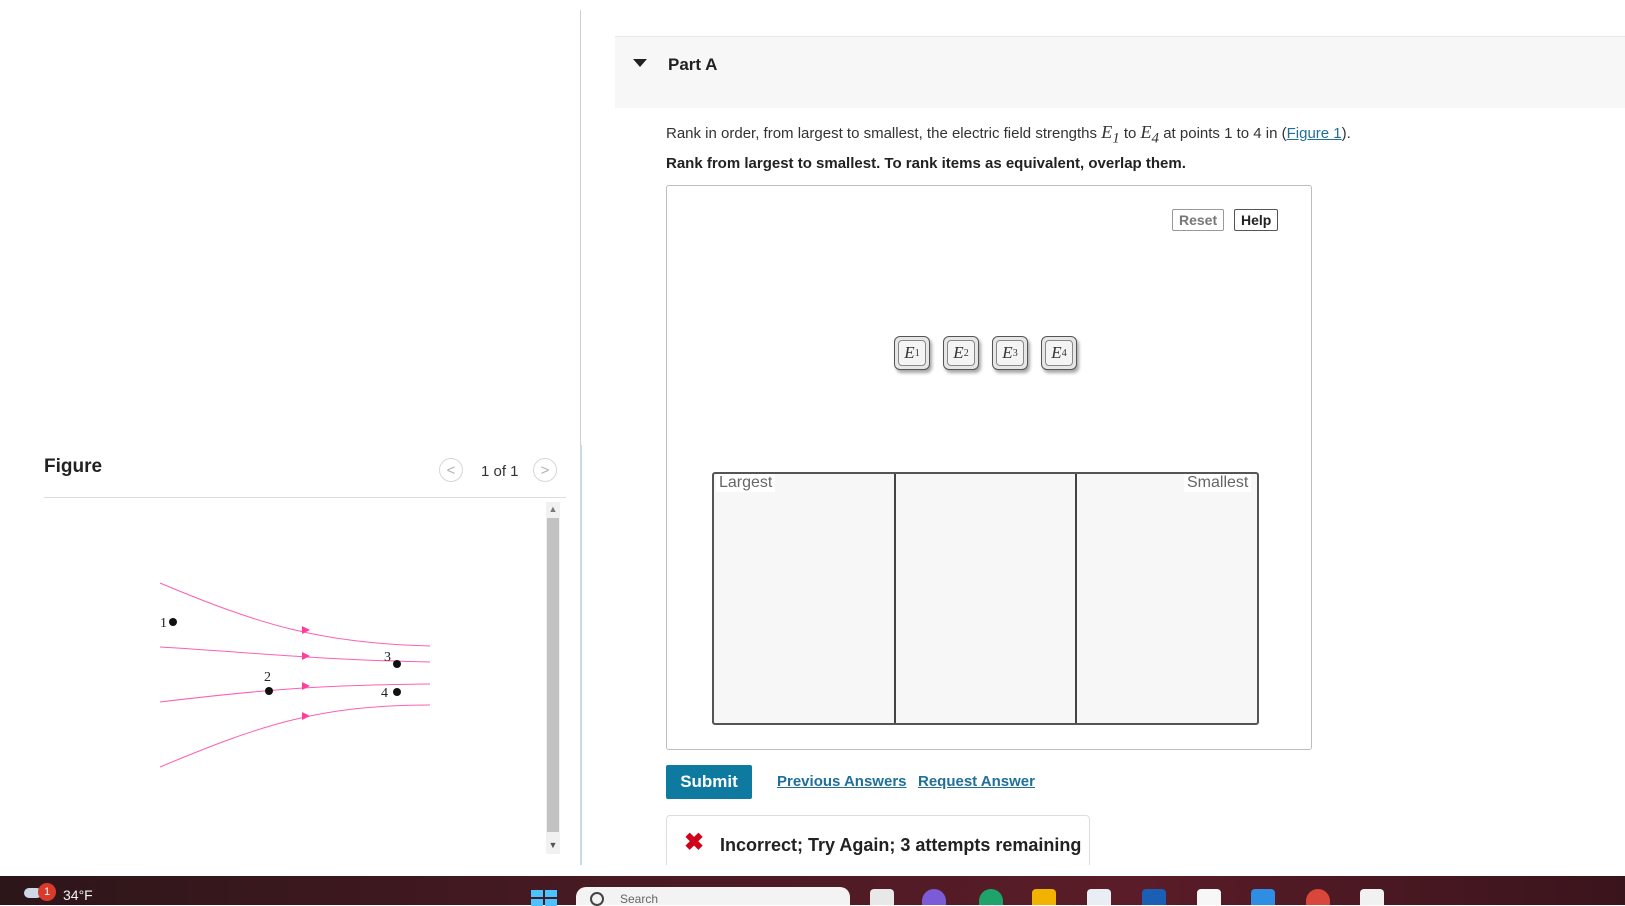 The image size is (1625, 906). I want to click on windows-start-icon, so click(544, 898).